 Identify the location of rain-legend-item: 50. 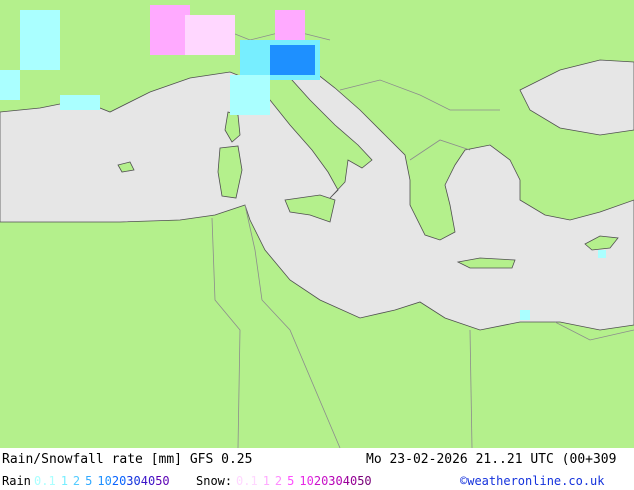
(162, 481).